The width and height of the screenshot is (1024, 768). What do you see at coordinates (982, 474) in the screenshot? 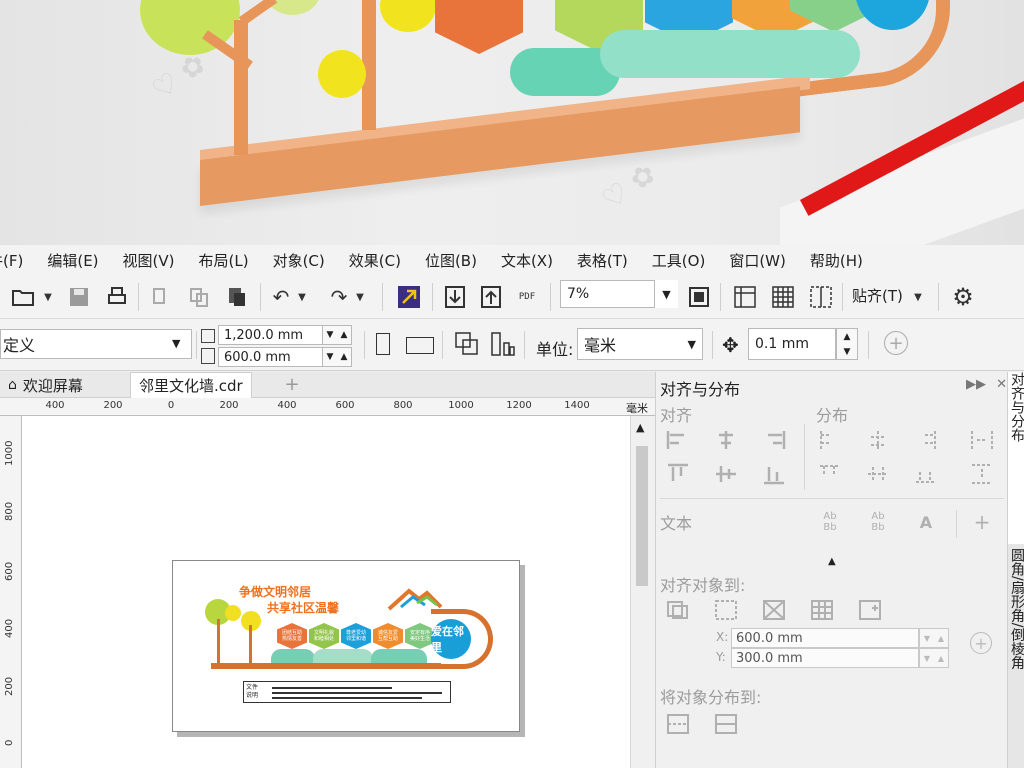
I see `distribute-spacing-vertical-icon` at bounding box center [982, 474].